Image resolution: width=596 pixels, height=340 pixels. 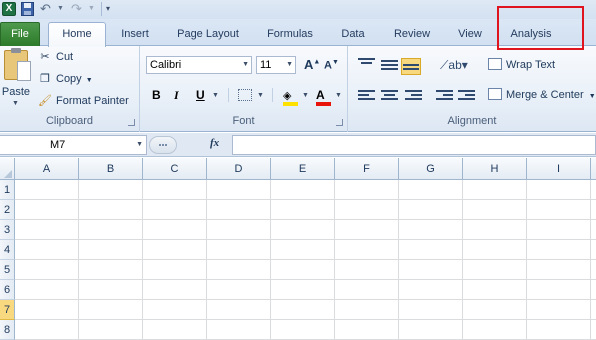 What do you see at coordinates (69, 121) in the screenshot?
I see `clipboard-group-label: Clipboard` at bounding box center [69, 121].